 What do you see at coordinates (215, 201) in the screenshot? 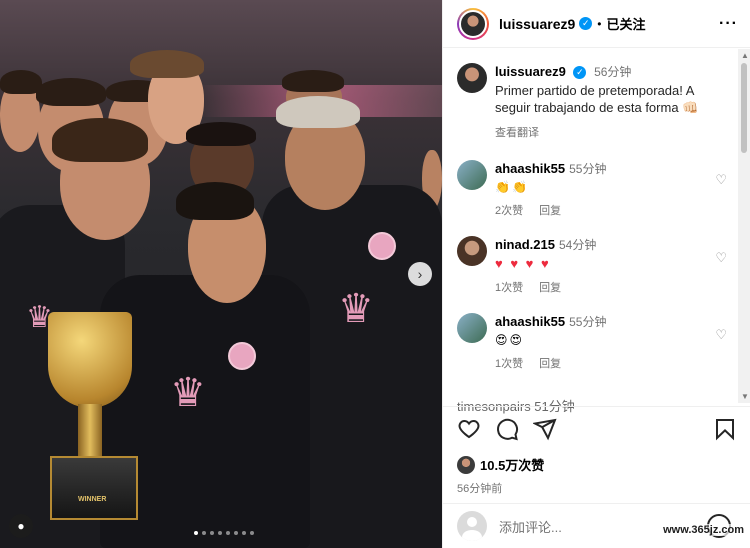
I see `alba-hair` at bounding box center [215, 201].